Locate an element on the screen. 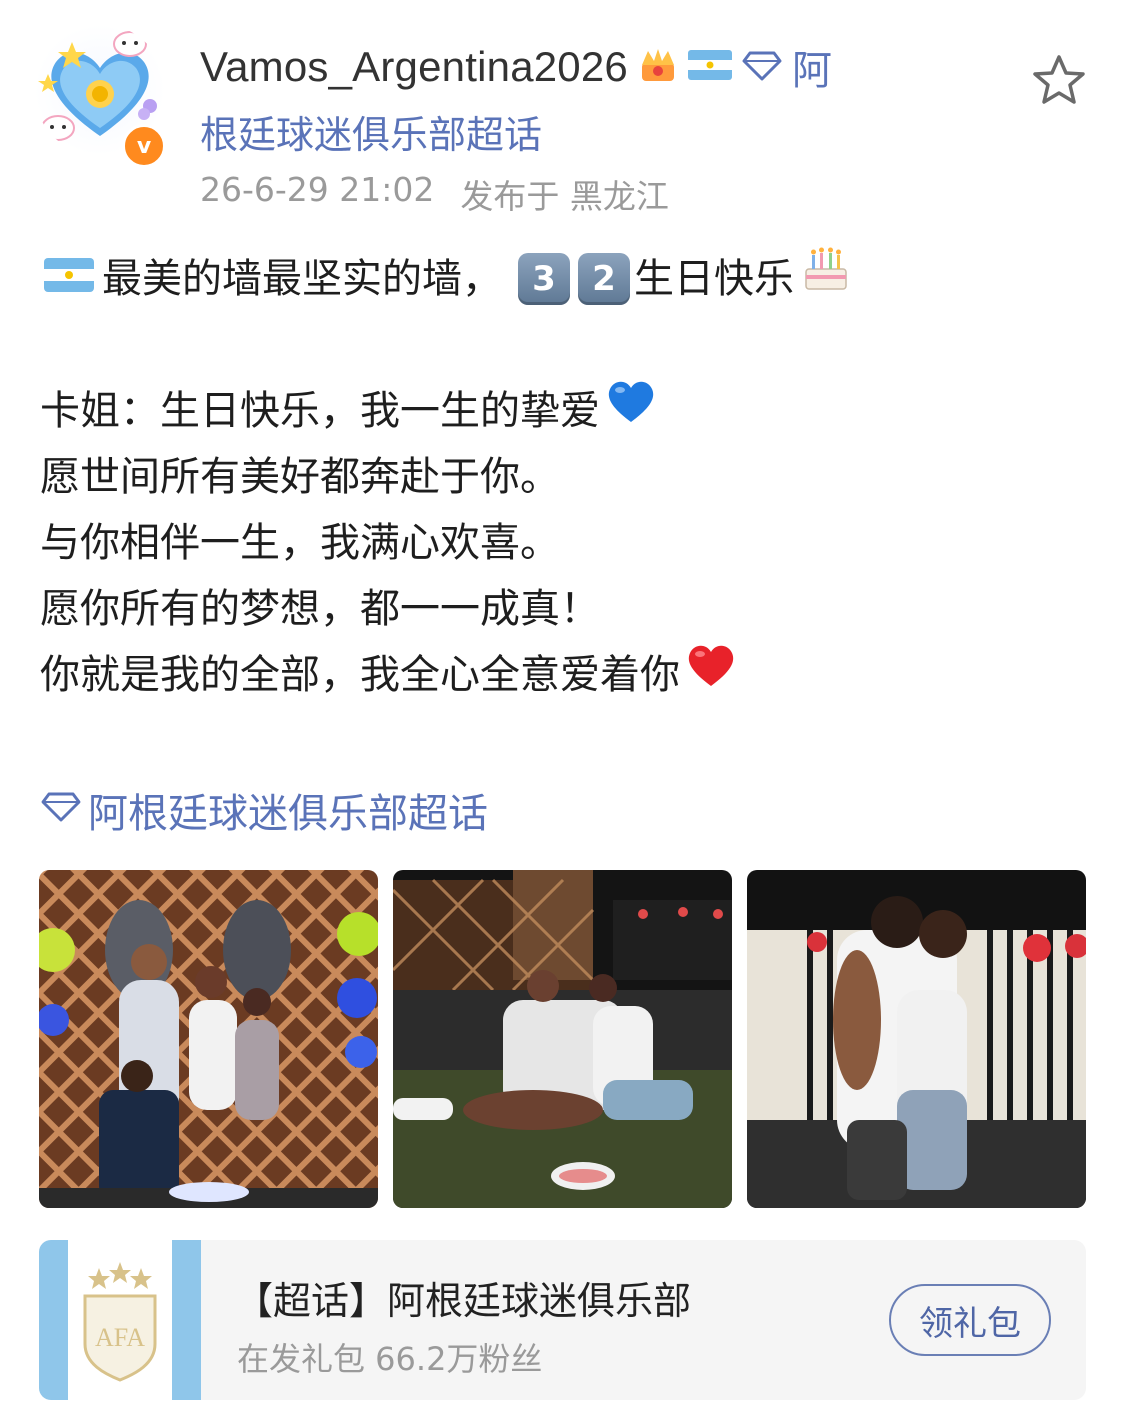 This screenshot has height=1408, width=1125. post-line-6: 你就是我的全部，我全心全意爱着你 is located at coordinates (565, 675).